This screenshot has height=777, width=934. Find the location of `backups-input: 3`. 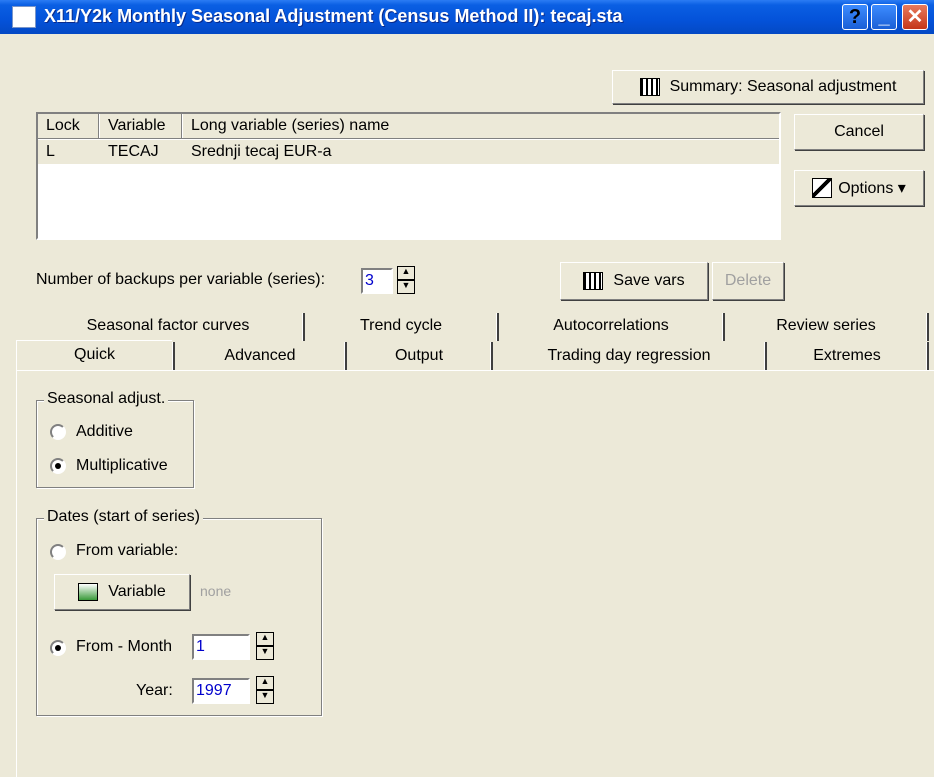

backups-input: 3 is located at coordinates (377, 281).